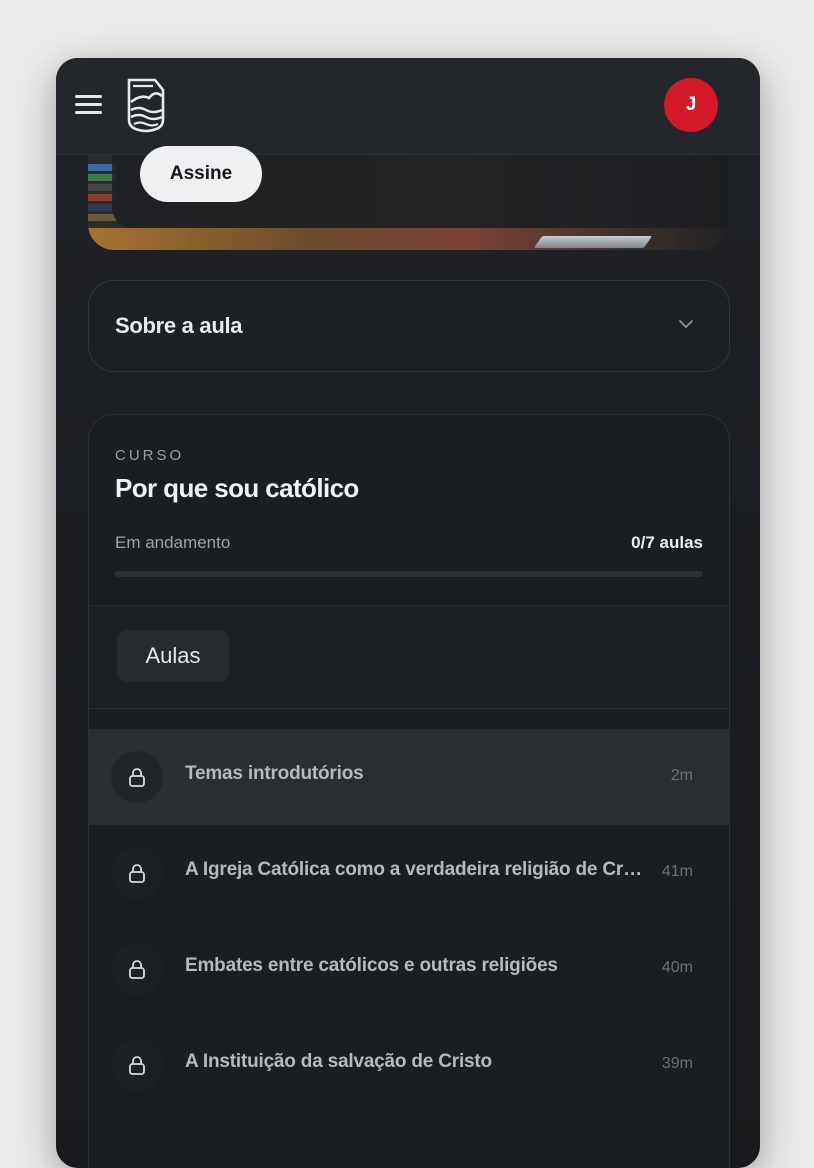  Describe the element at coordinates (201, 174) in the screenshot. I see `subscribe-button: Assine` at that location.